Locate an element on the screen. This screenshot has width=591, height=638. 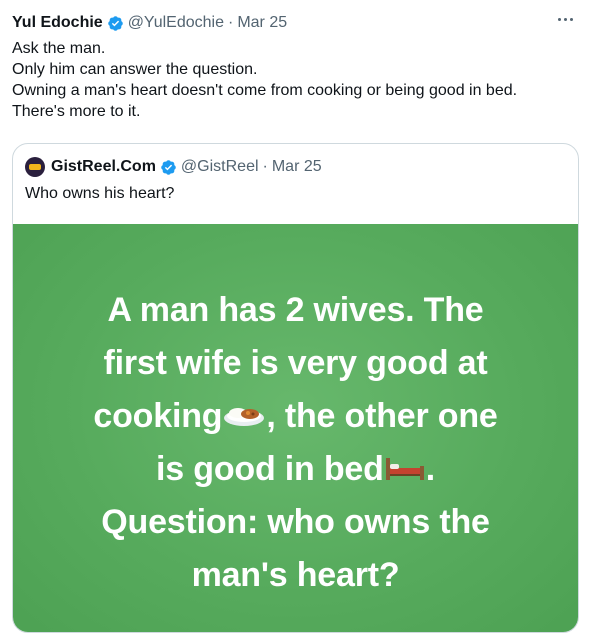
quote-date: Mar 25 is located at coordinates (297, 167).